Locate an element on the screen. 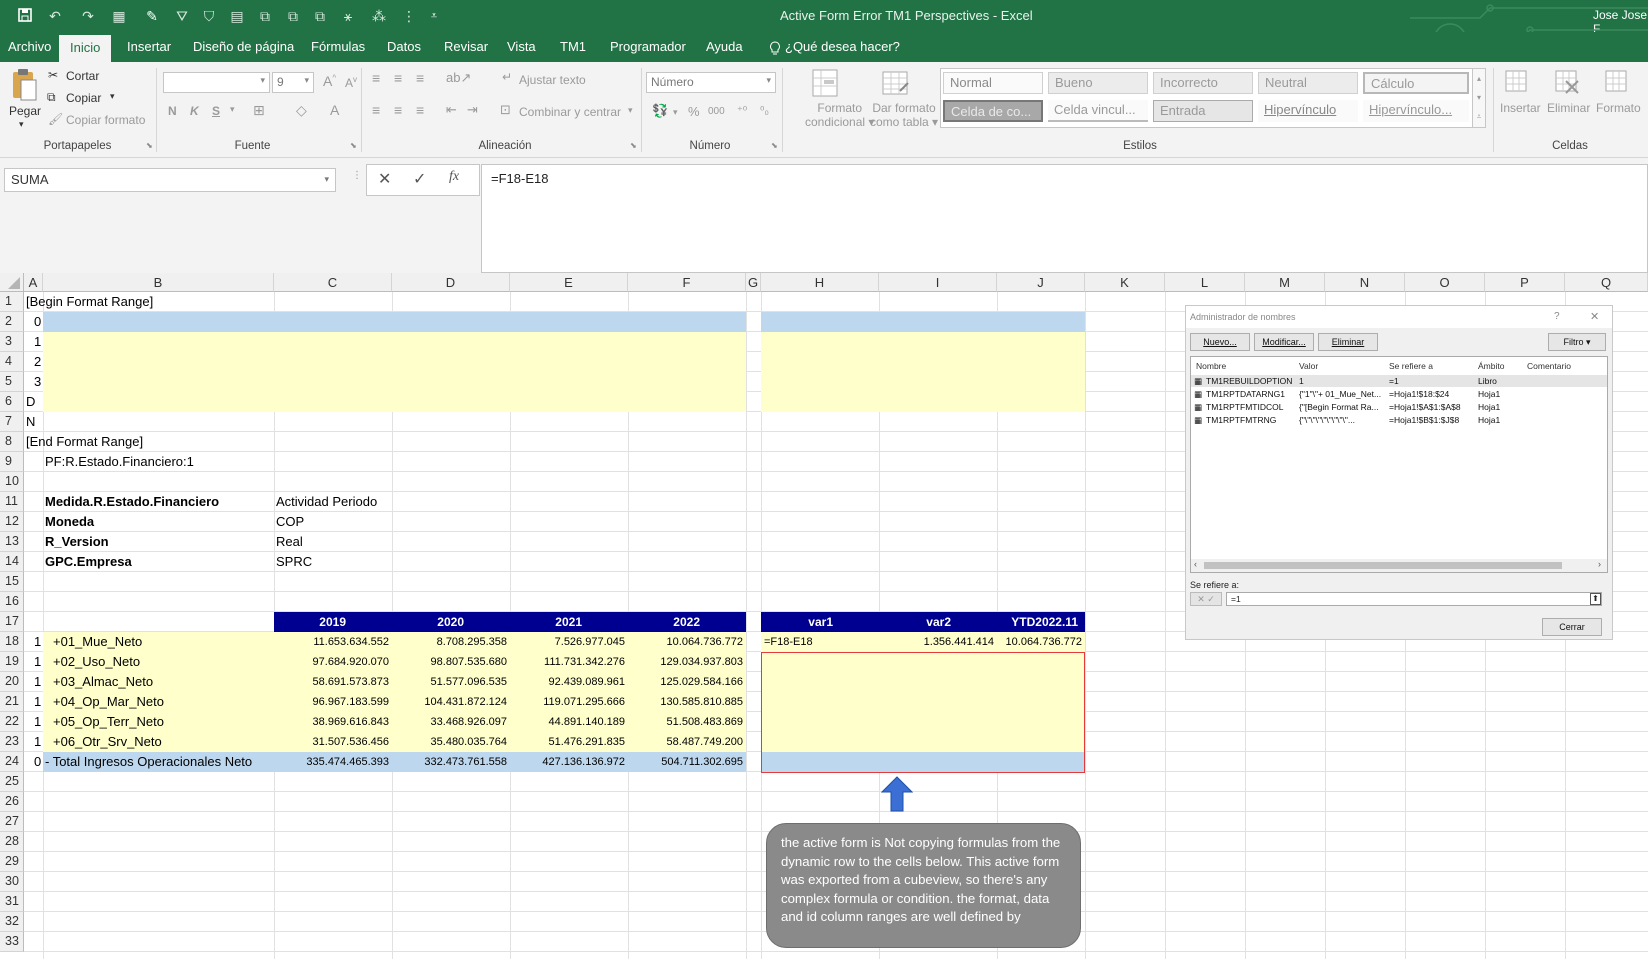 This screenshot has width=1648, height=959. param-value: COP is located at coordinates (290, 522).